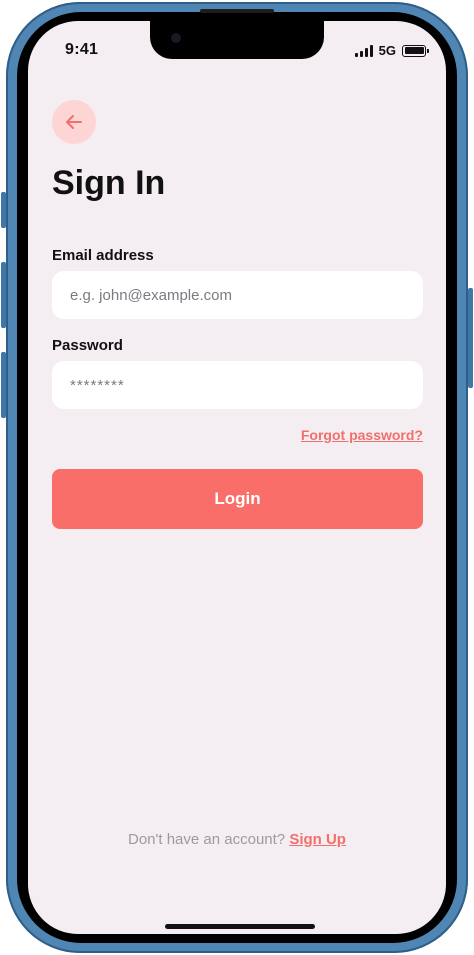 This screenshot has height=955, width=474. Describe the element at coordinates (237, 295) in the screenshot. I see `email-input` at that location.